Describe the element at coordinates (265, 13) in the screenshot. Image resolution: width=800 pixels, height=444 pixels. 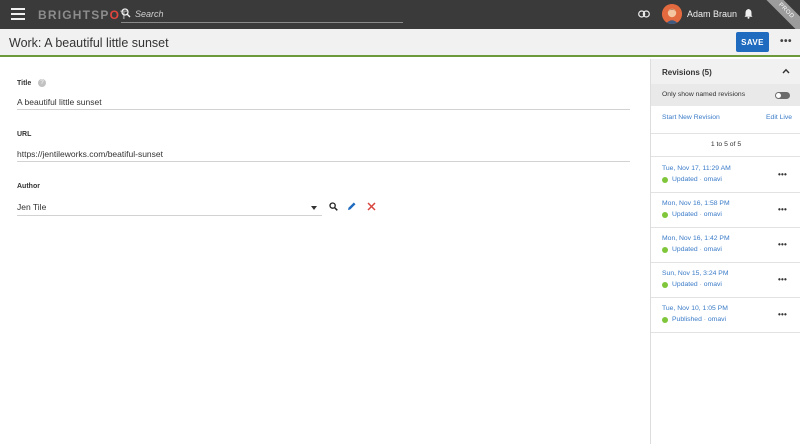
I see `search-input` at that location.